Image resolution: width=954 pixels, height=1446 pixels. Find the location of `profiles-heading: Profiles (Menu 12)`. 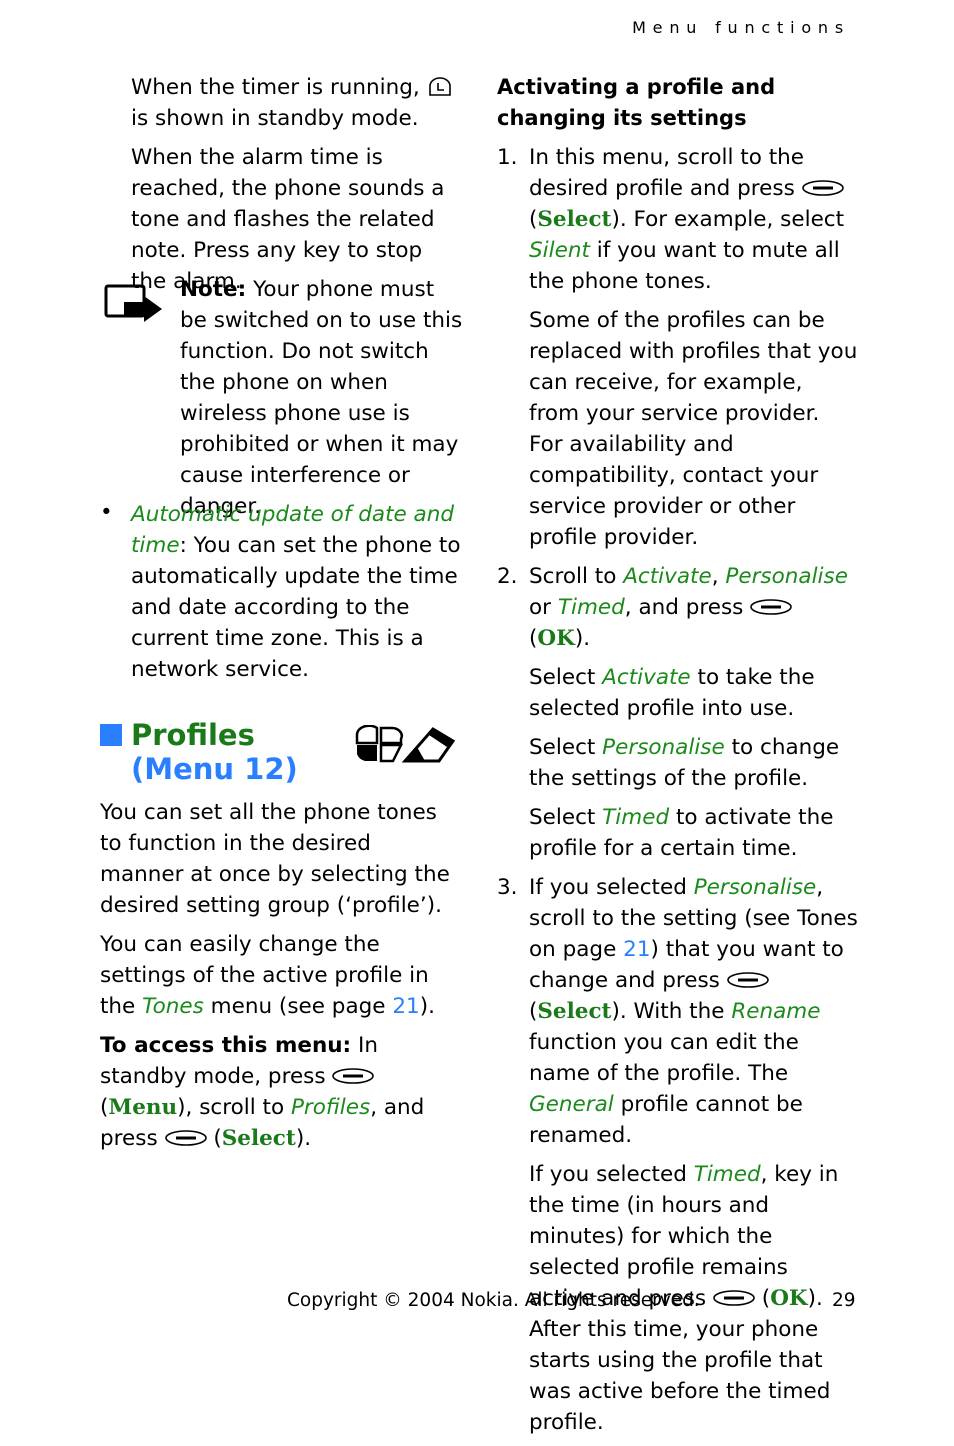

profiles-heading: Profiles (Menu 12) is located at coordinates (214, 752).